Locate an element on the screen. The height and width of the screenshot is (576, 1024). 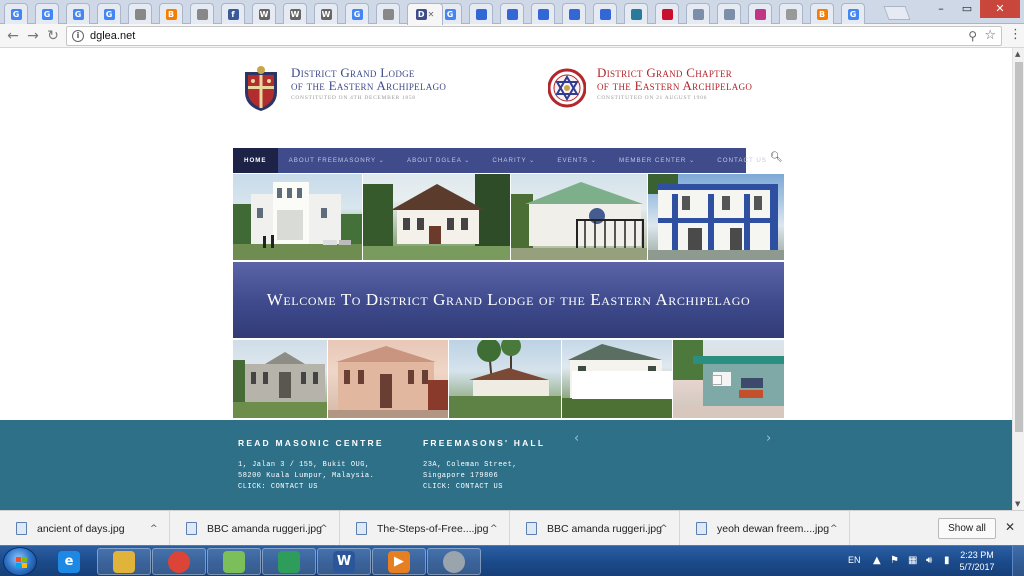
reload-icon: ↻ is located at coordinates (53, 36).